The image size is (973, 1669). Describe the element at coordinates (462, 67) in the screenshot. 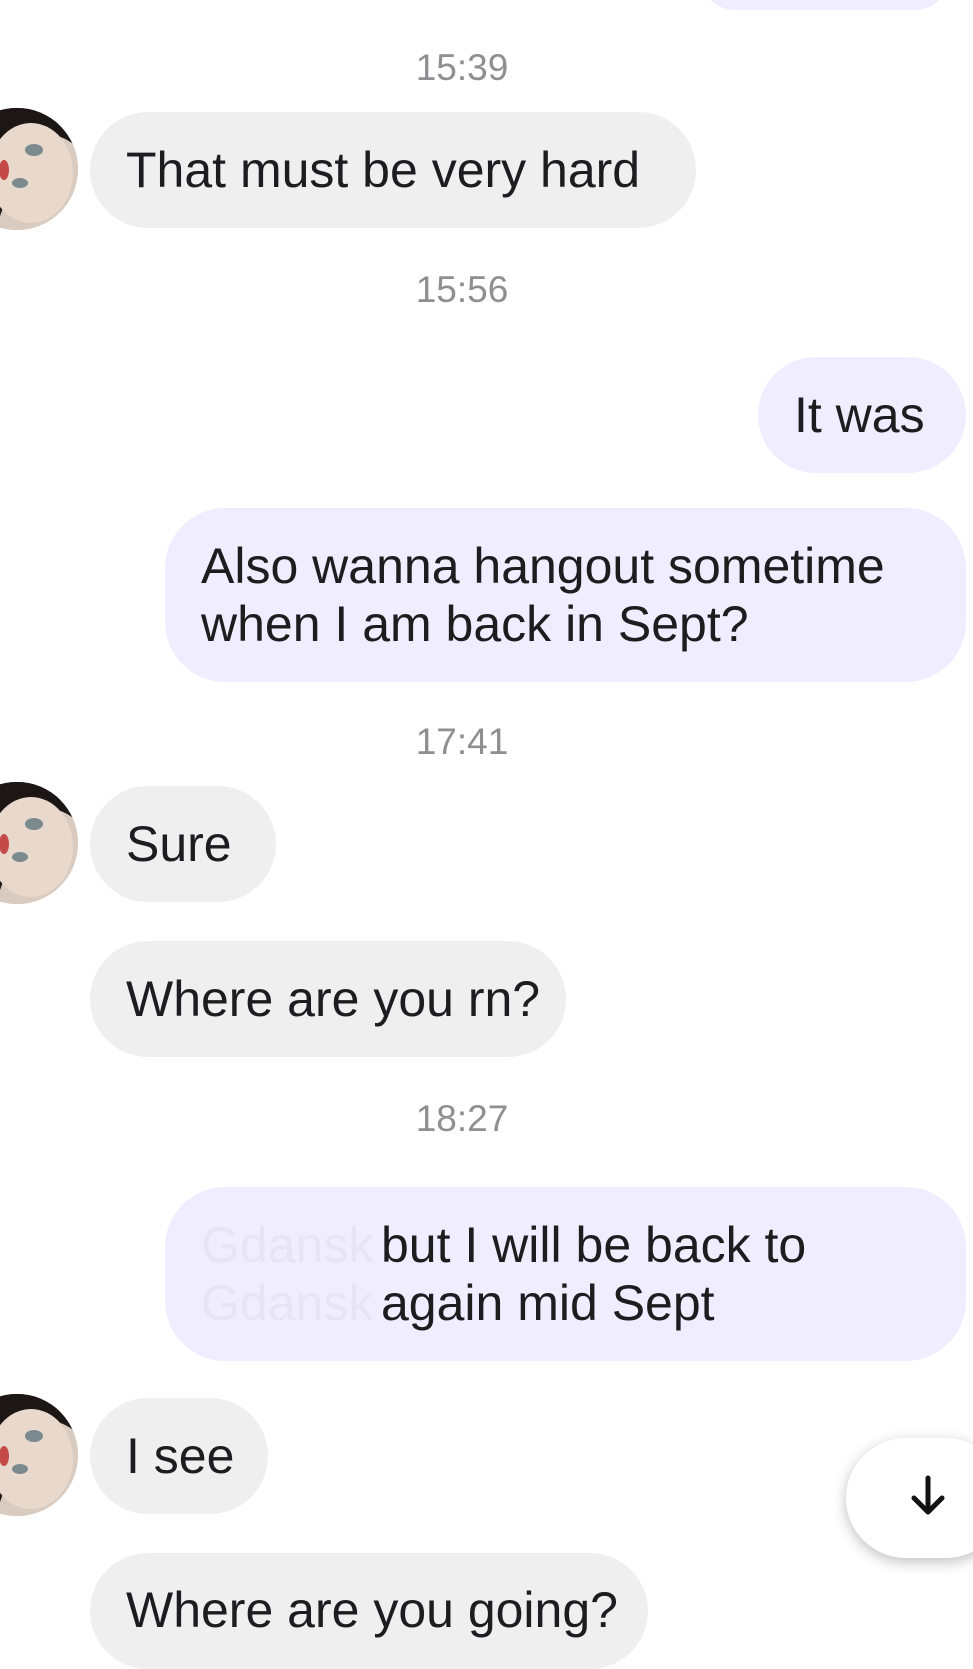

I see `timestamp: 15:39` at that location.